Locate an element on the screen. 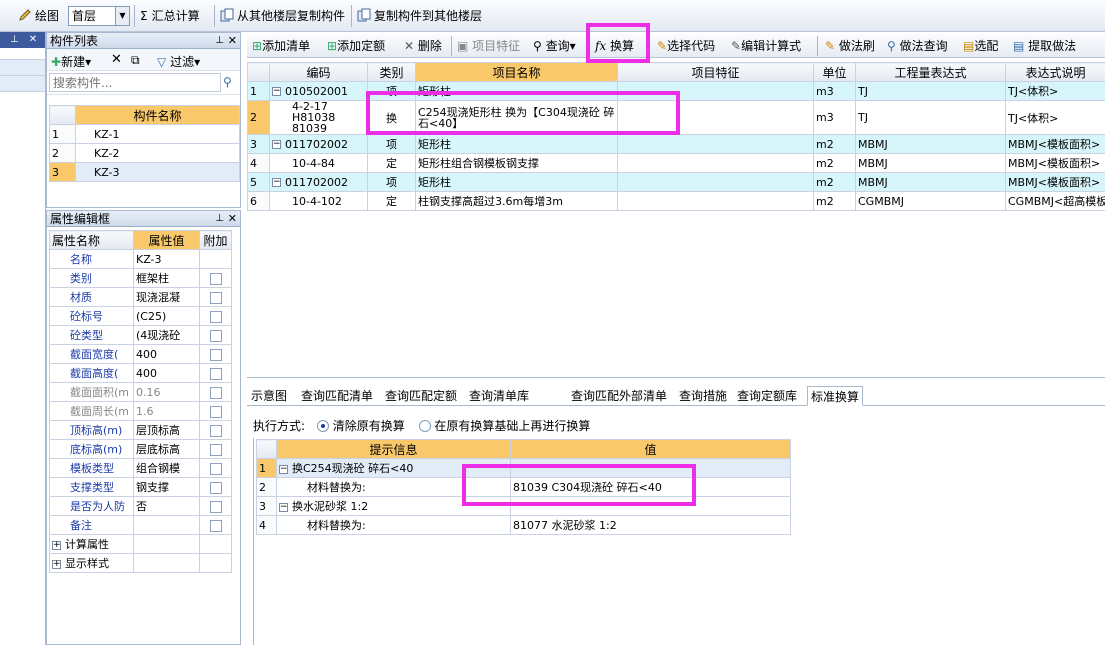 Image resolution: width=1105 pixels, height=645 pixels. property-value: 层顶标高 is located at coordinates (166, 430).